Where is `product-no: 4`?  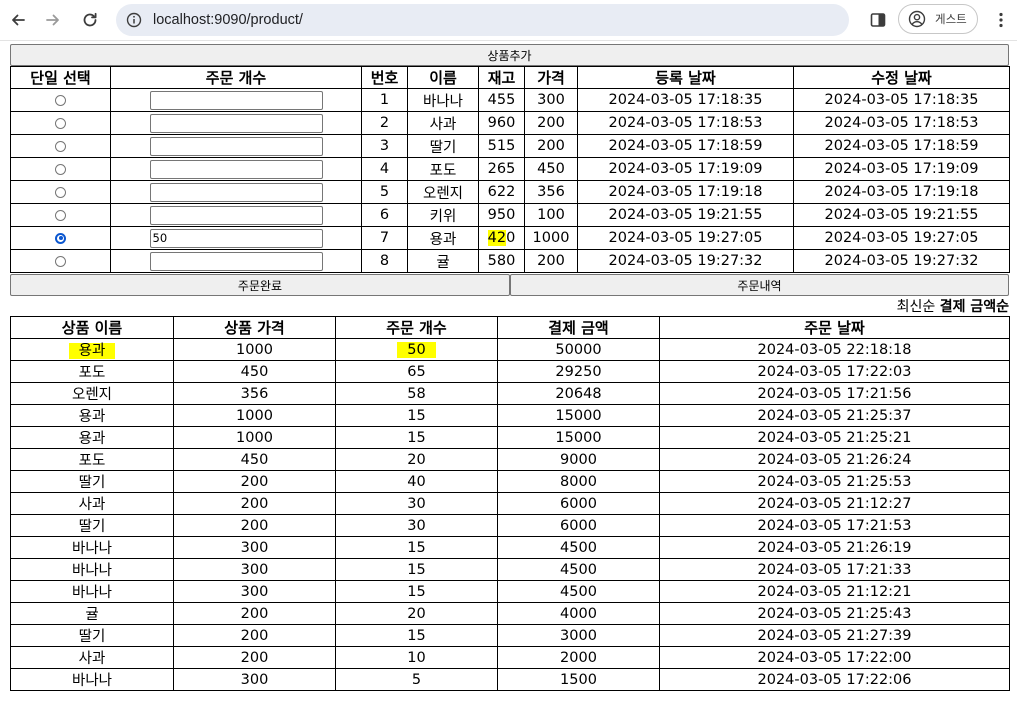 product-no: 4 is located at coordinates (384, 169).